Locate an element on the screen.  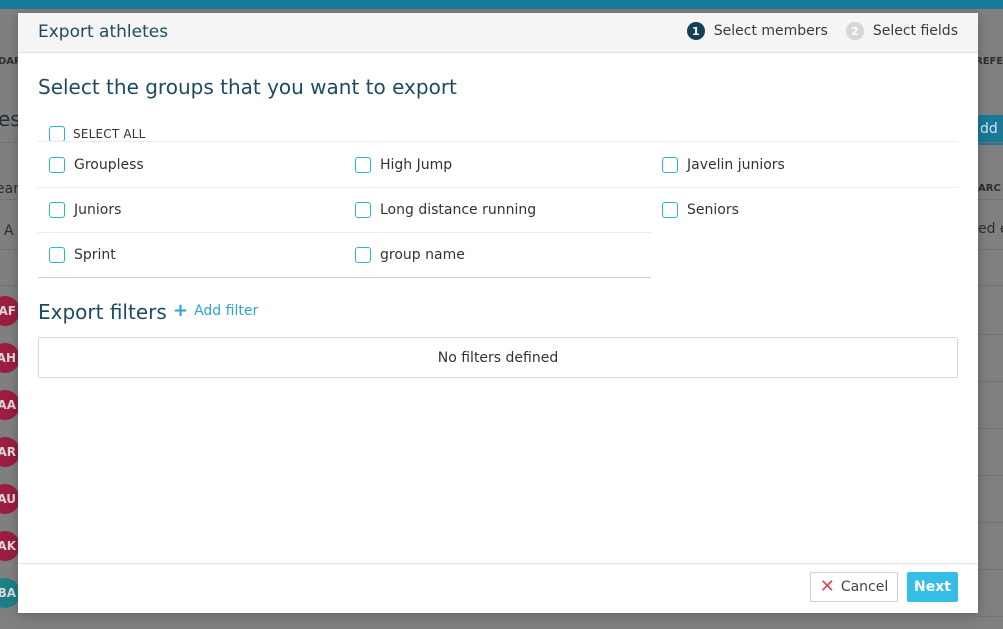
add-filter-link: + Add filter is located at coordinates (215, 311).